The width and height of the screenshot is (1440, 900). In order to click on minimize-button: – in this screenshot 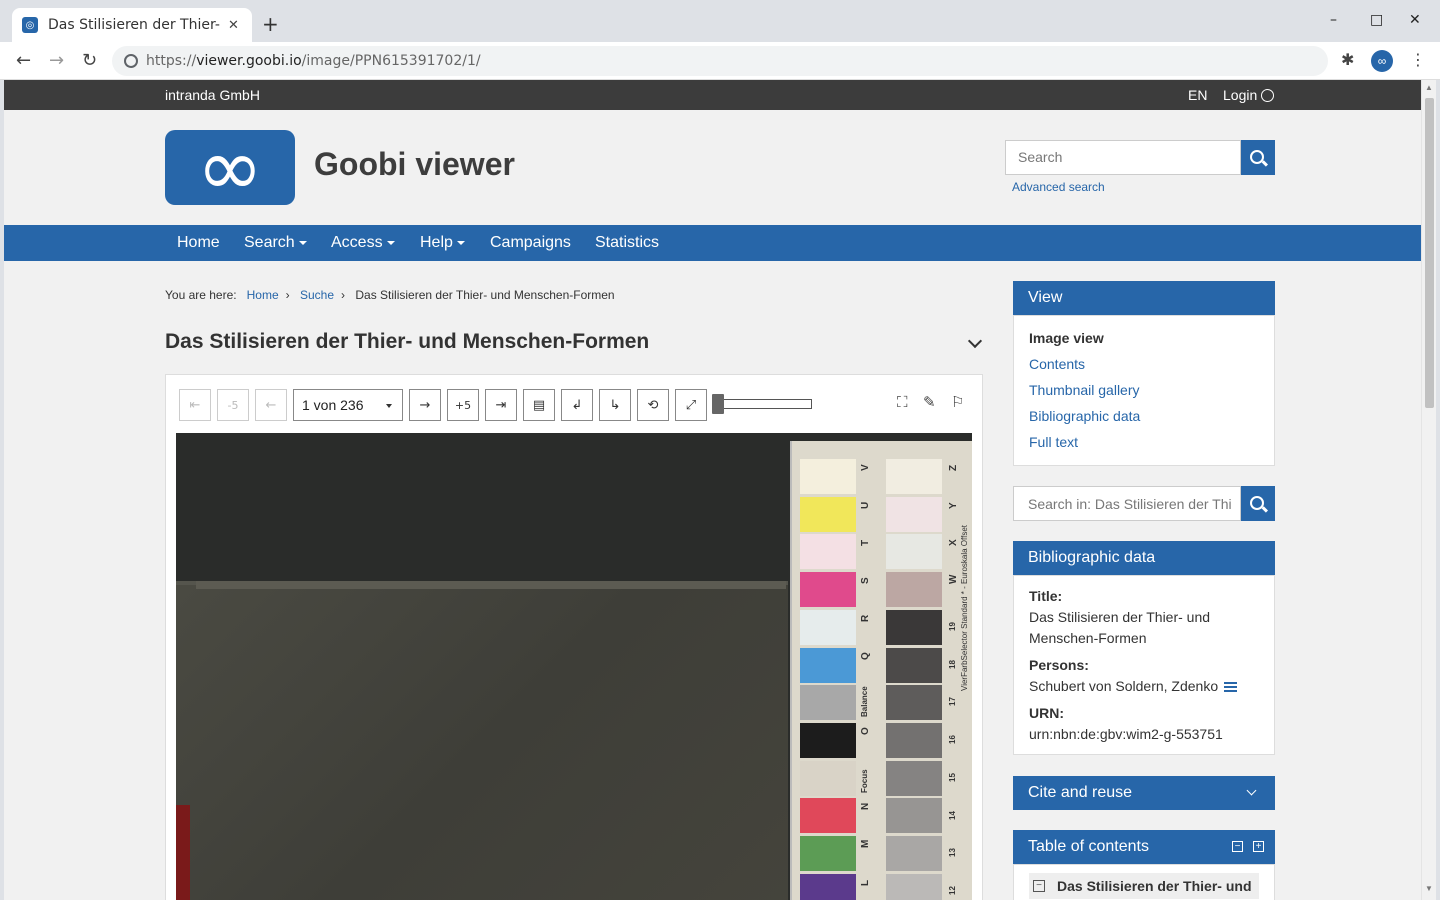, I will do `click(1333, 20)`.